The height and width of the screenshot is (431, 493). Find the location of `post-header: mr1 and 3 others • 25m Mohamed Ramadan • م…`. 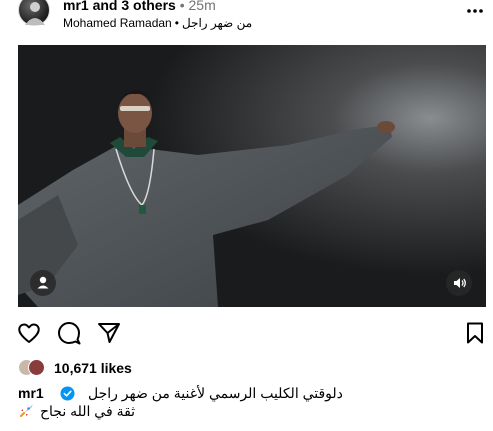

post-header: mr1 and 3 others • 25m Mohamed Ramadan • م… is located at coordinates (246, 20).